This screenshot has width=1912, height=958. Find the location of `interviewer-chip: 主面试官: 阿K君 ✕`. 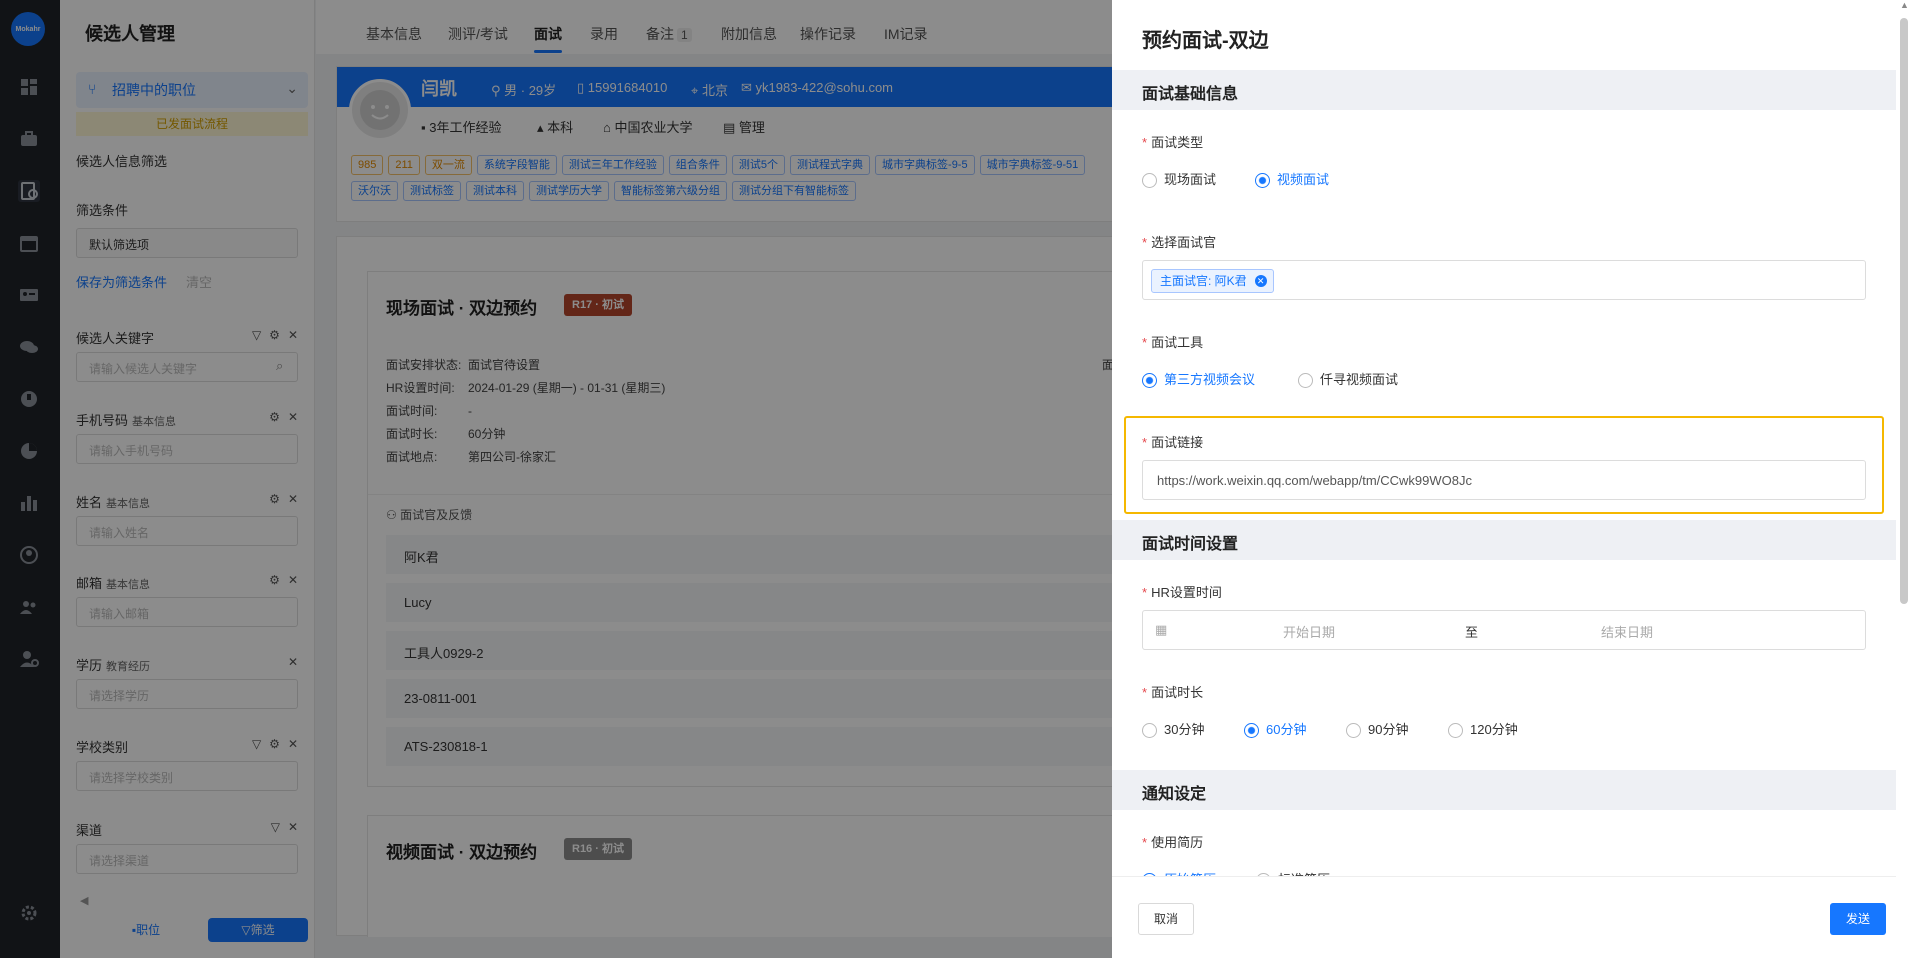

interviewer-chip: 主面试官: 阿K君 ✕ is located at coordinates (1212, 281).